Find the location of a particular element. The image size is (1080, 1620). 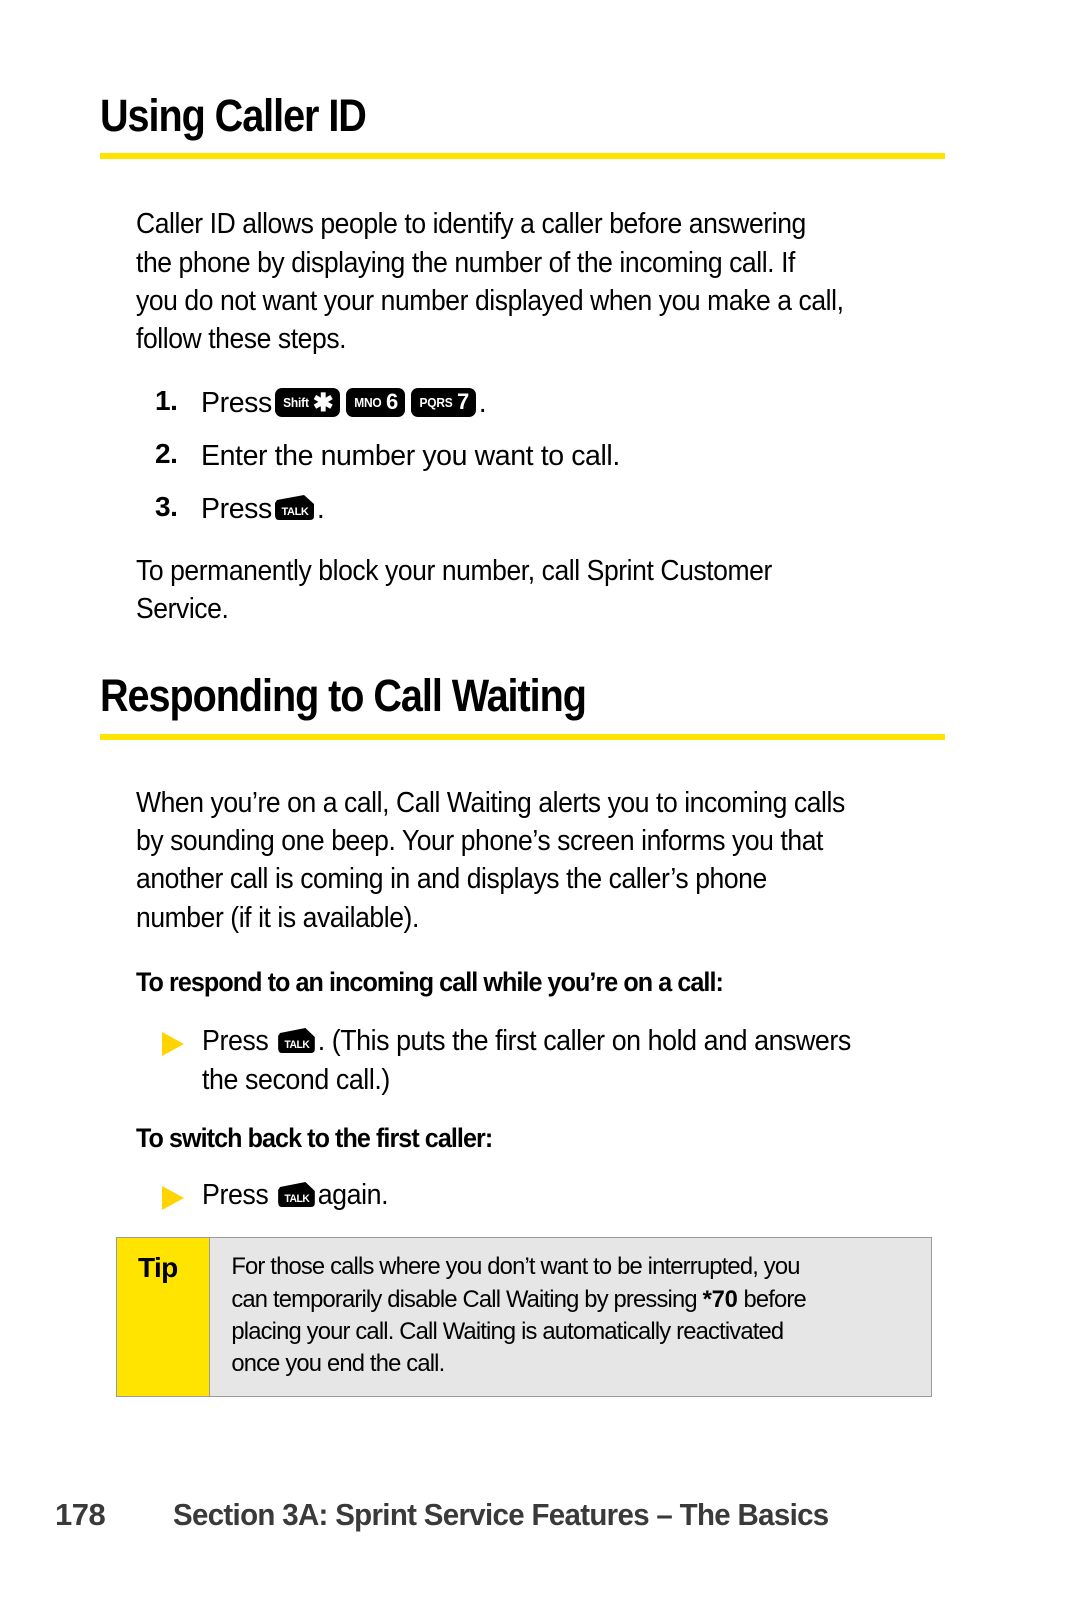

bullet-text-after: again. is located at coordinates (353, 1195).